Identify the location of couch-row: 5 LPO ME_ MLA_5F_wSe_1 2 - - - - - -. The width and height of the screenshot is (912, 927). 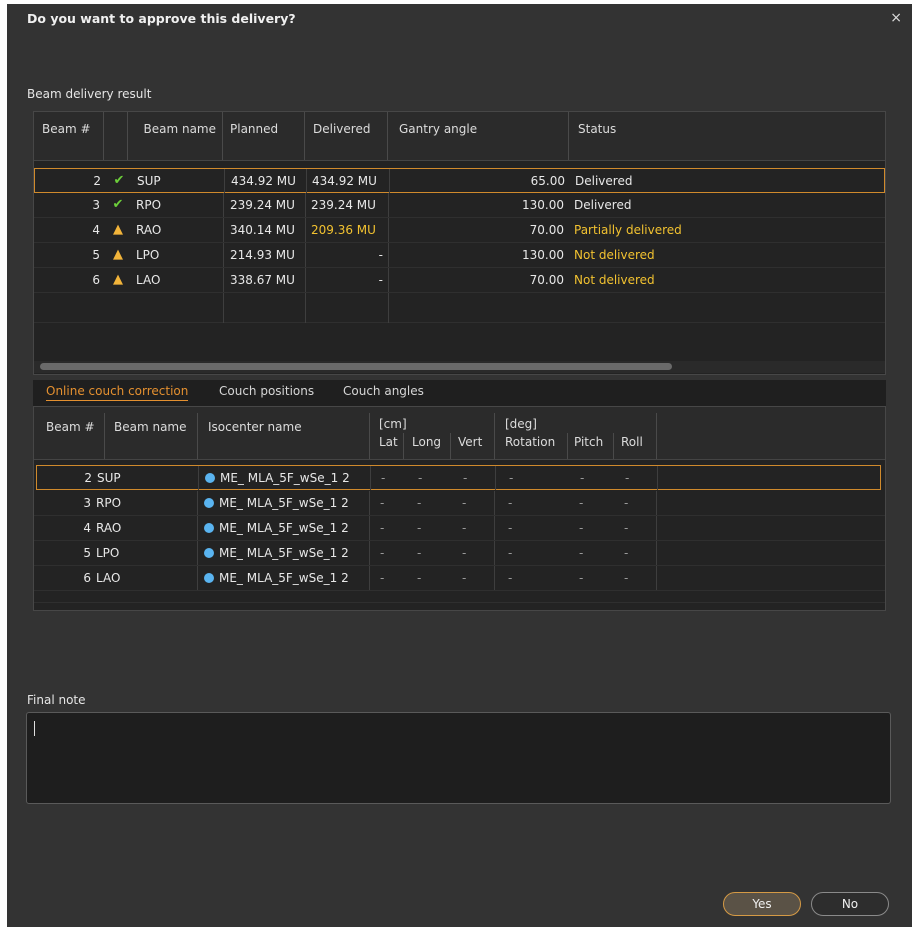
(459, 553).